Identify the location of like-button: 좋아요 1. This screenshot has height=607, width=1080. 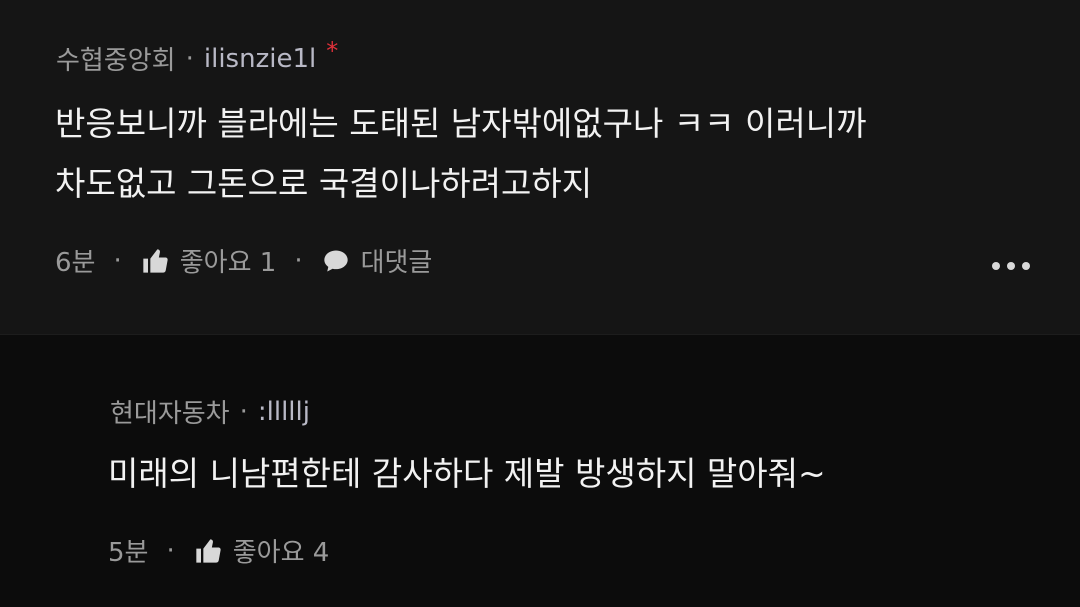
(208, 260).